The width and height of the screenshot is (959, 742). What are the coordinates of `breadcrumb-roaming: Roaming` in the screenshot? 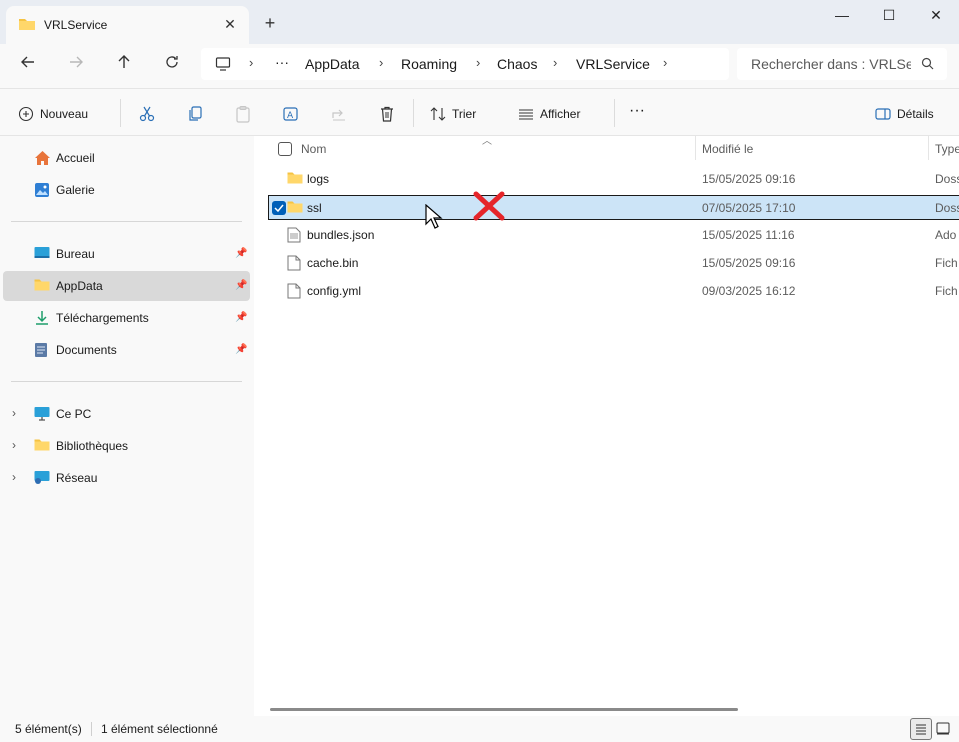 It's located at (429, 64).